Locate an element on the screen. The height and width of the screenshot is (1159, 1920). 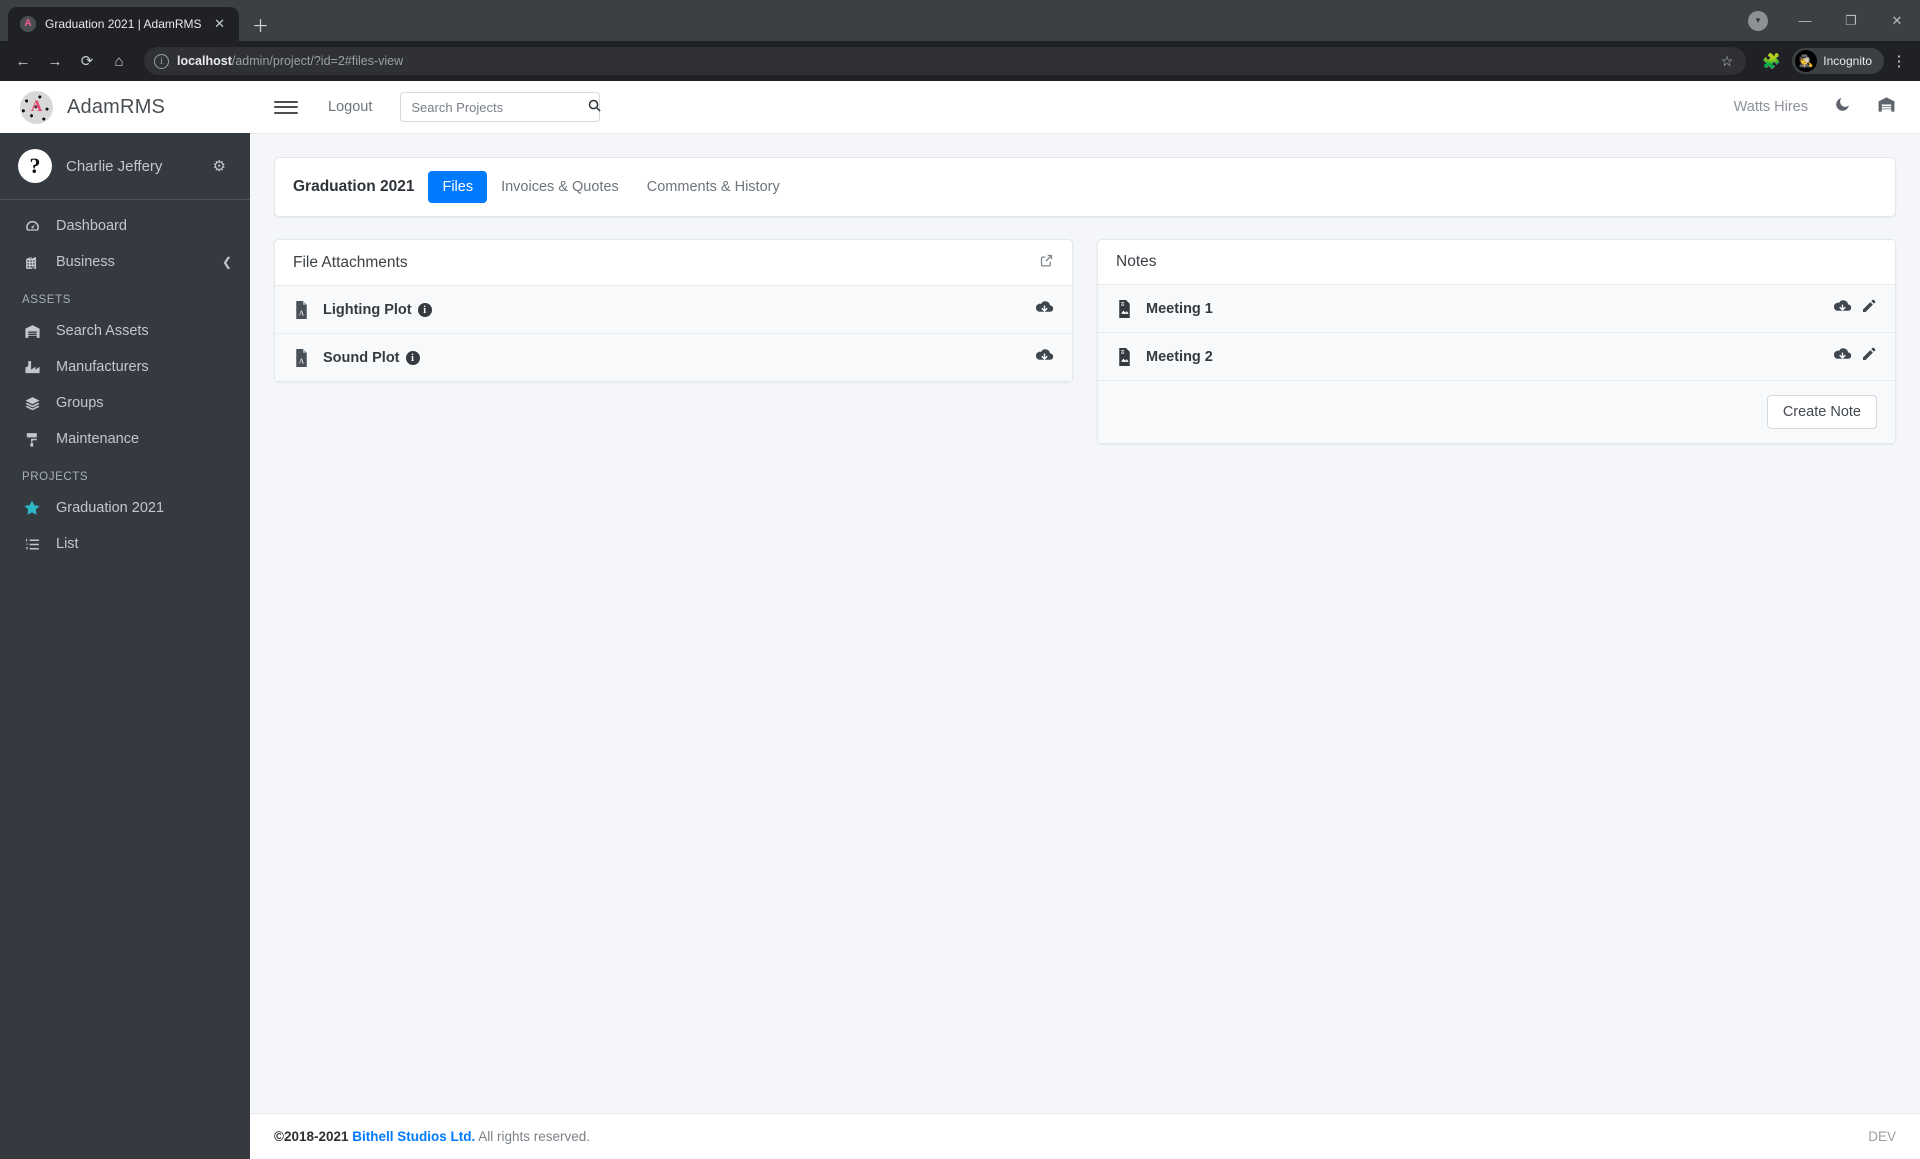
incognito-indicator: 🕵 Incognito is located at coordinates (1838, 61).